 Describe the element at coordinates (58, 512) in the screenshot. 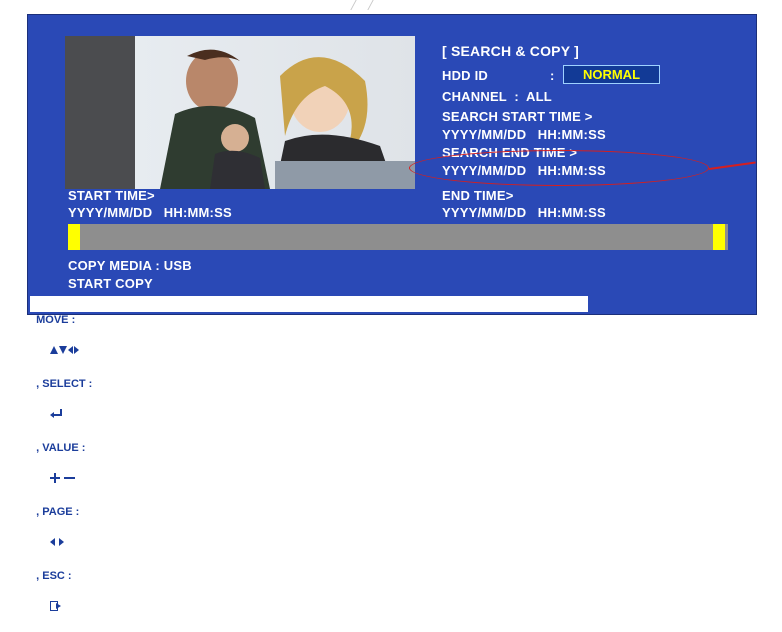

I see `page-label: , PAGE :` at that location.